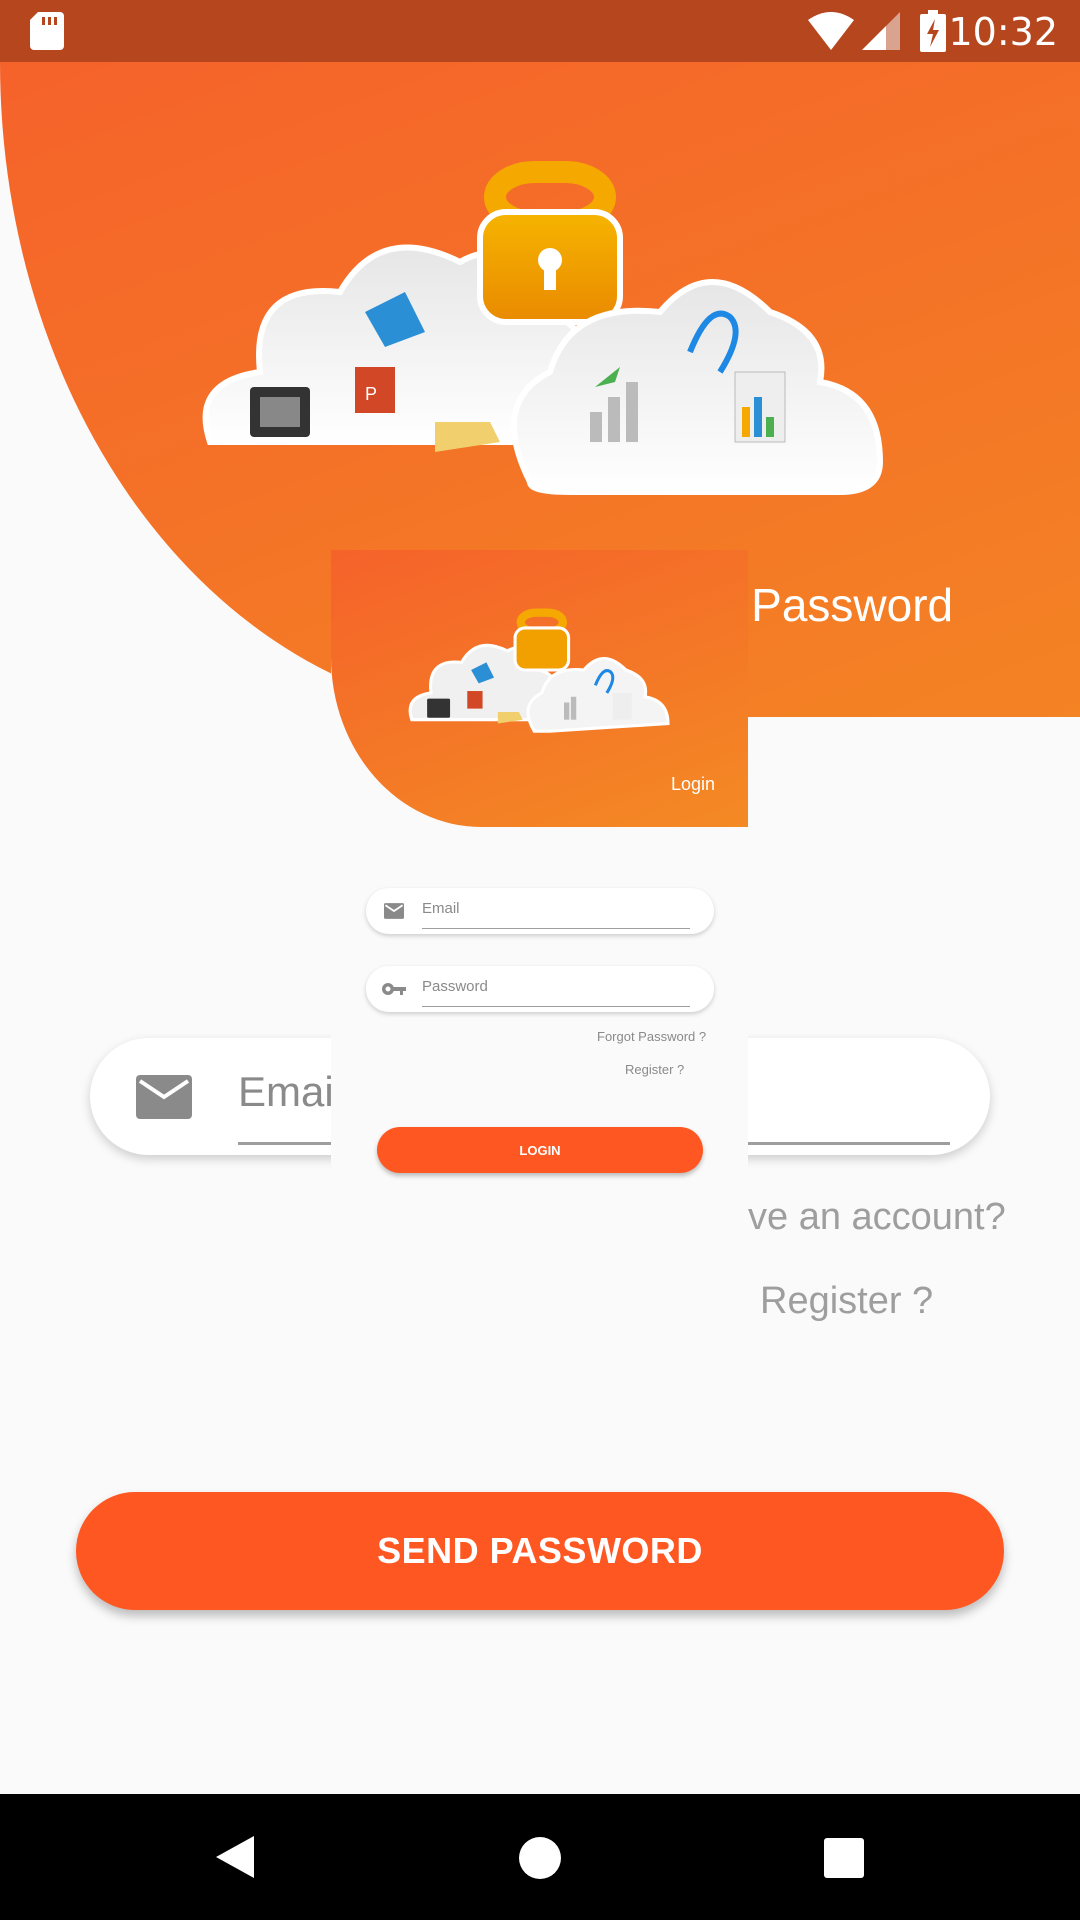 The height and width of the screenshot is (1920, 1080). What do you see at coordinates (539, 670) in the screenshot?
I see `cloud-security-illustration-small` at bounding box center [539, 670].